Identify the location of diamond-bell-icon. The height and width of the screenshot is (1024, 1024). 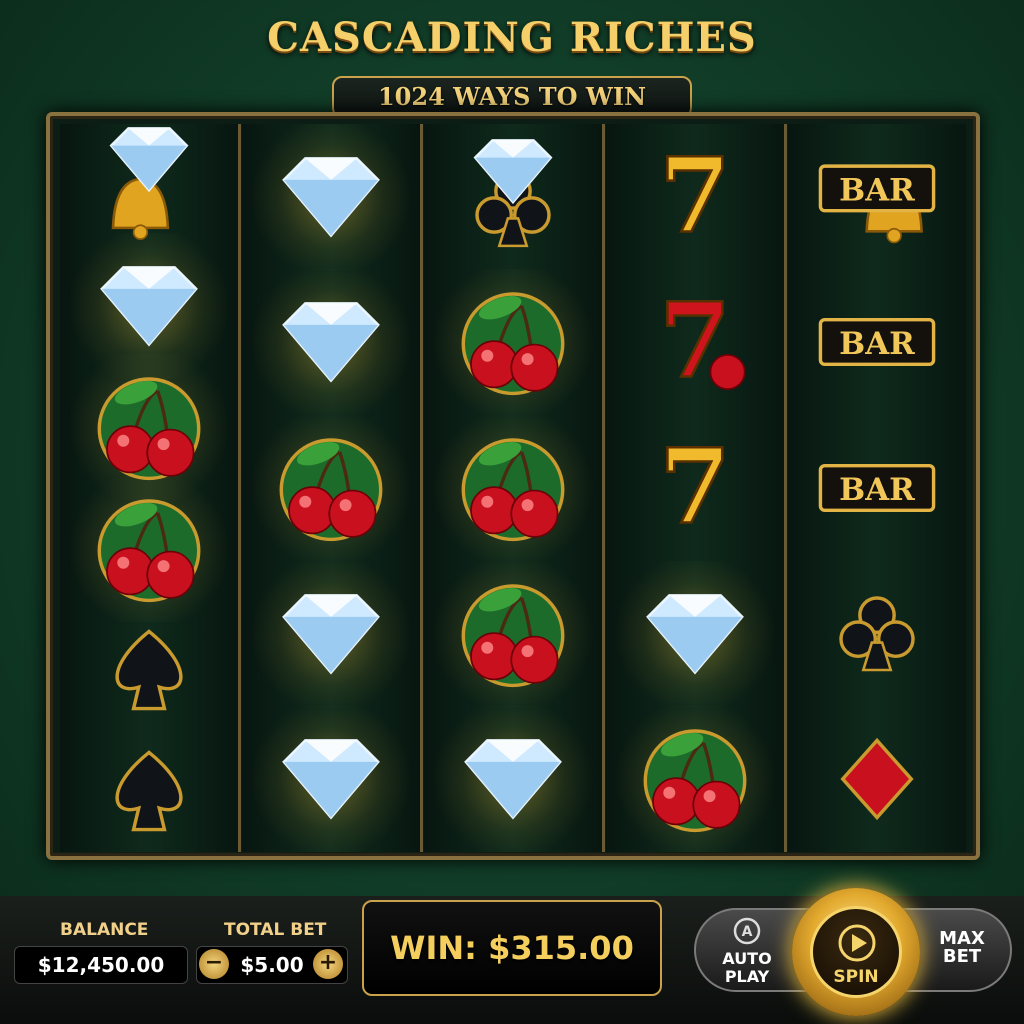
(149, 183).